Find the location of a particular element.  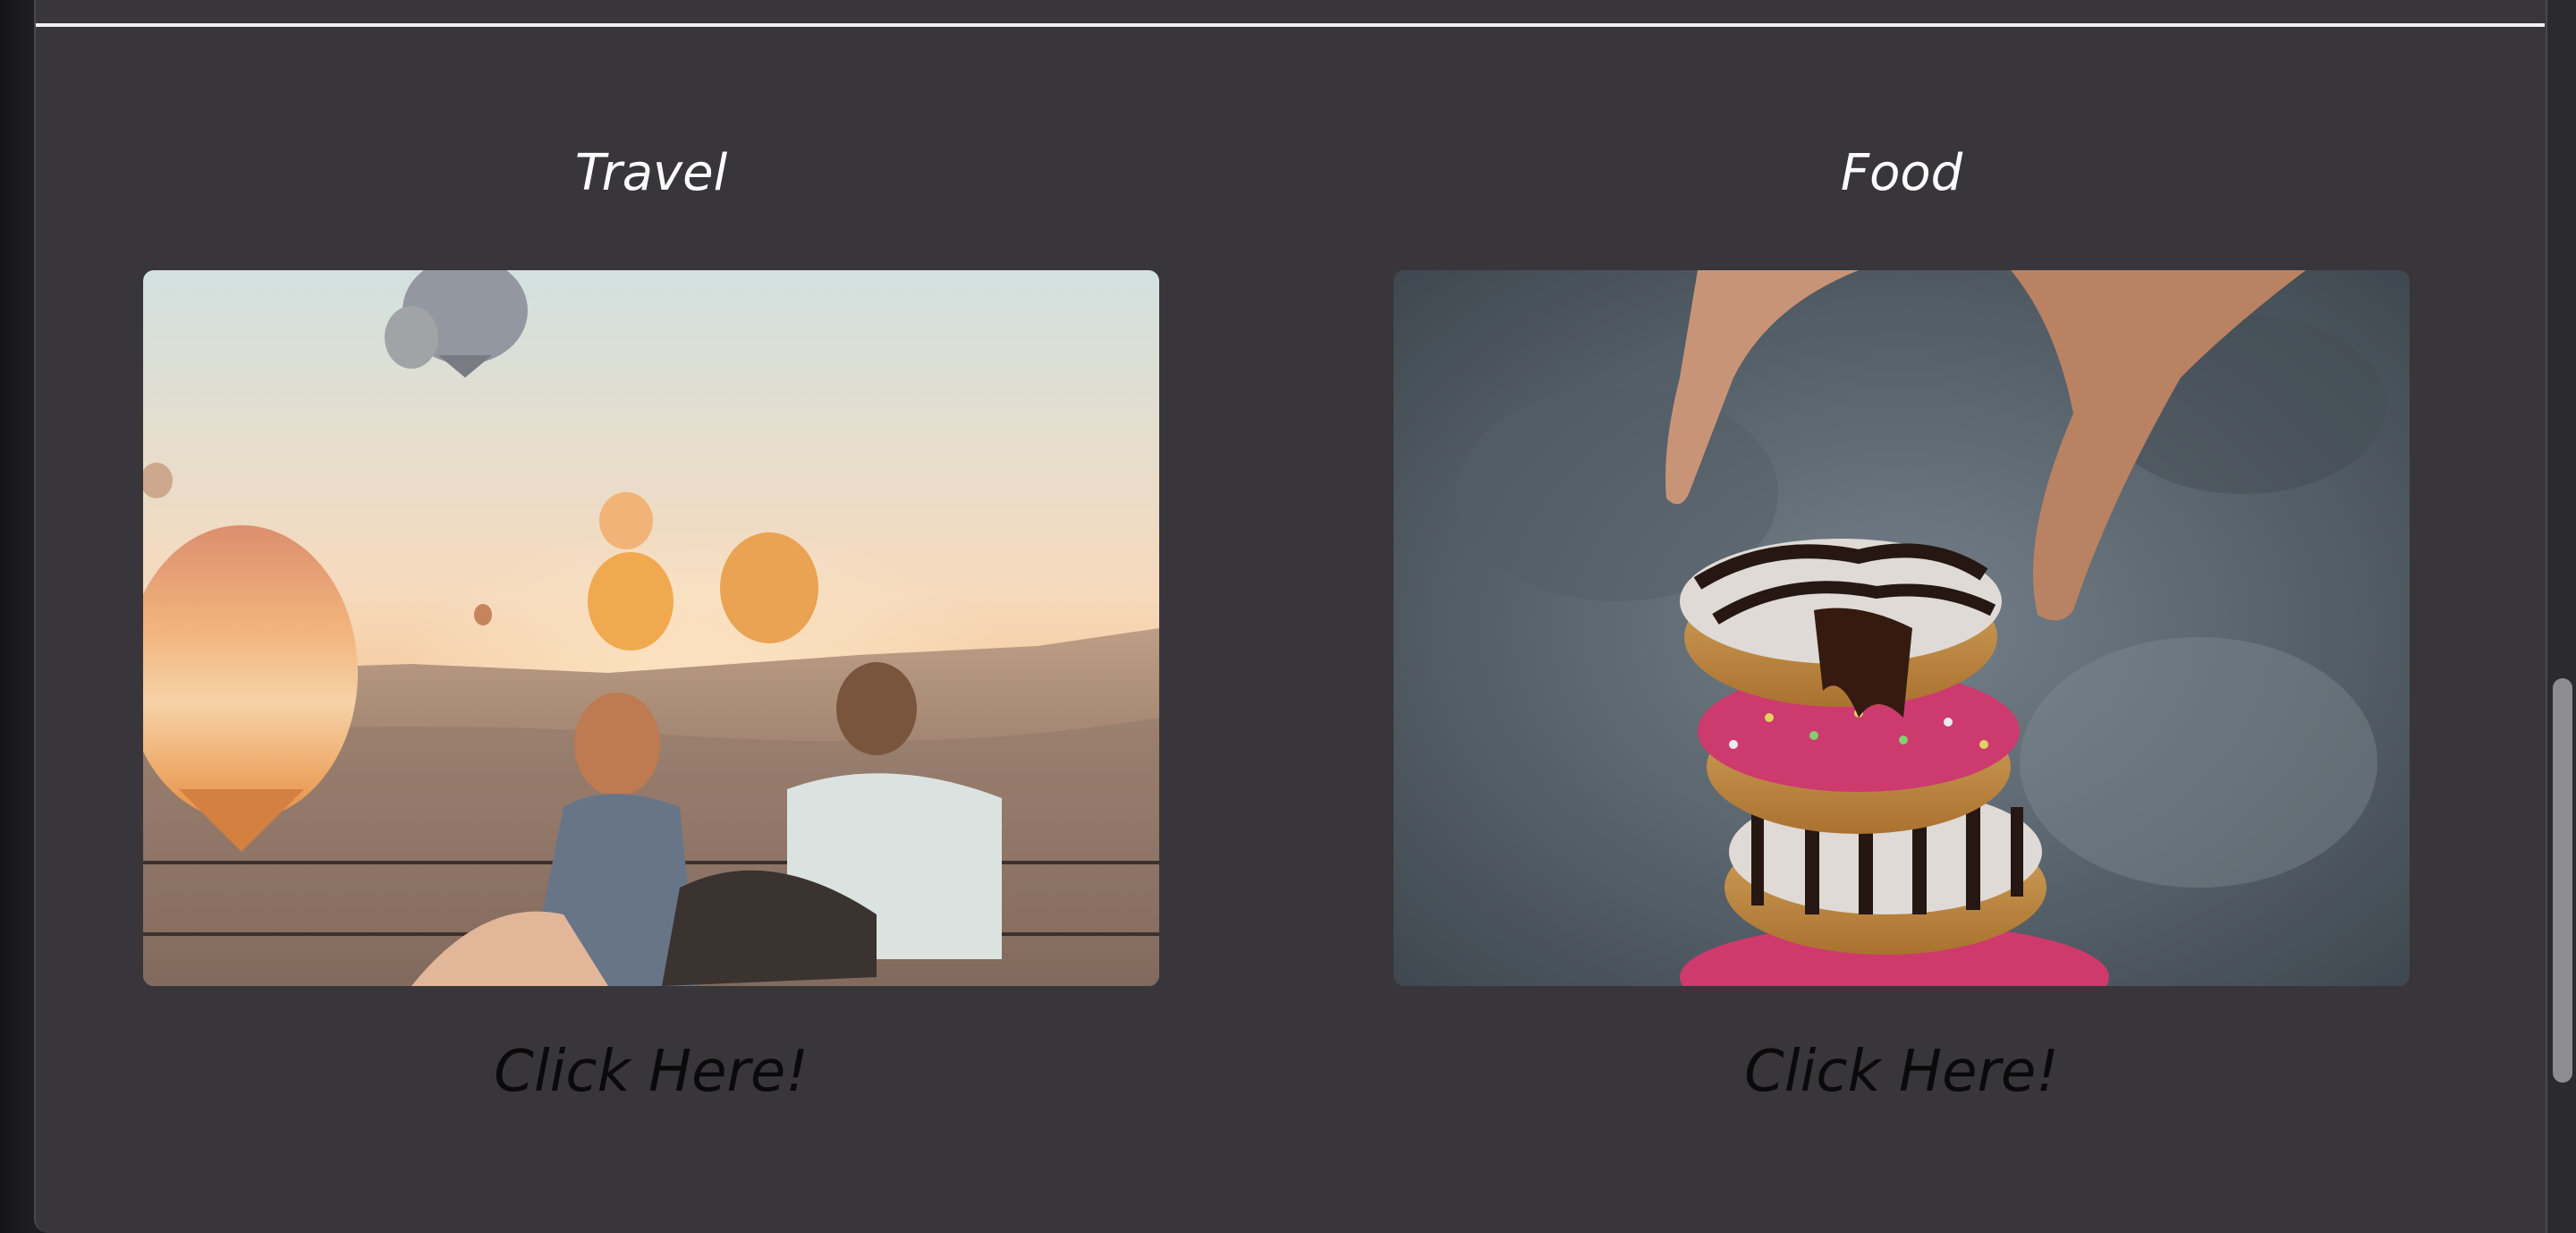

header-divider is located at coordinates (1290, 25).